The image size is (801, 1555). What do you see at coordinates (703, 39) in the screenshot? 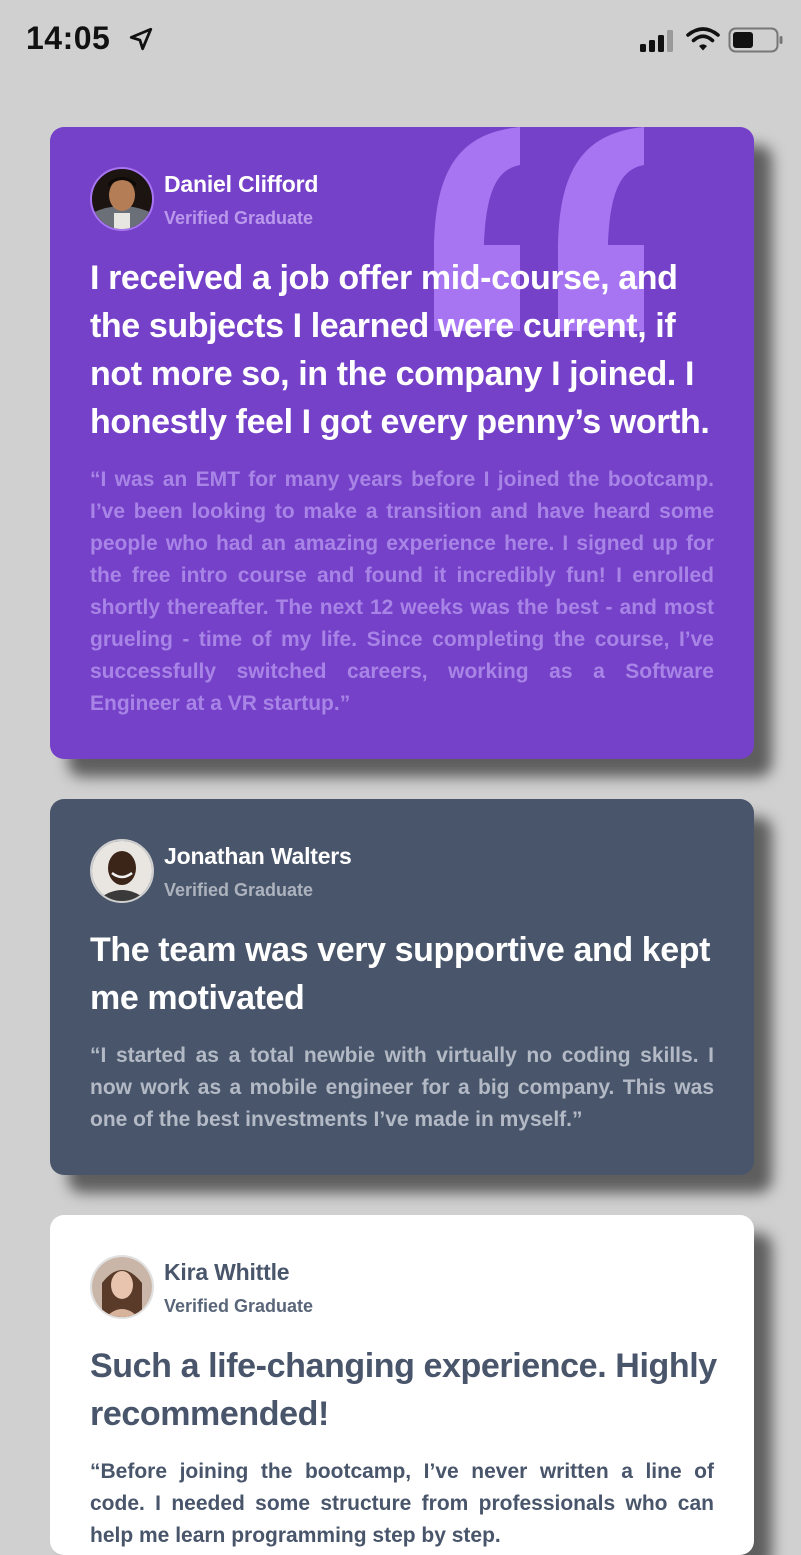
I see `wifi-icon` at bounding box center [703, 39].